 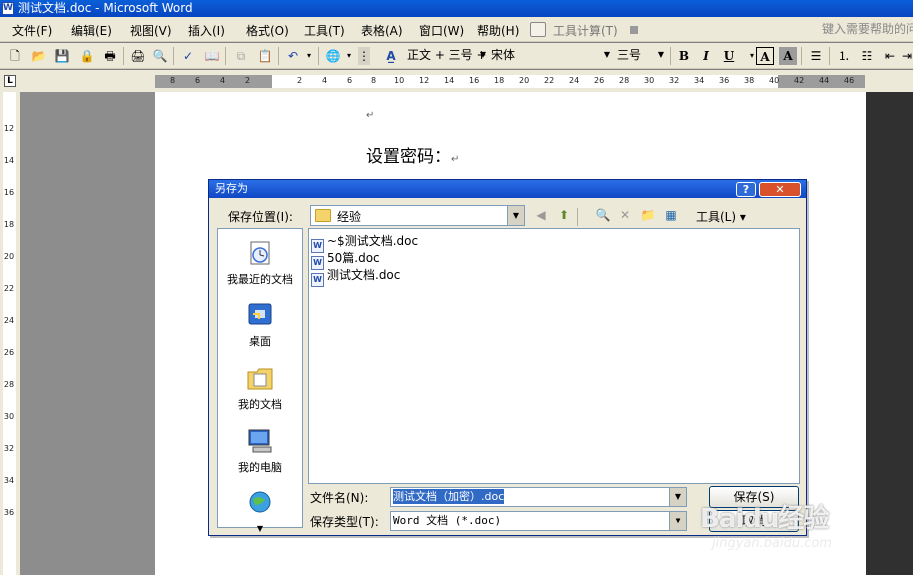 What do you see at coordinates (538, 29) in the screenshot?
I see `calculator-icon` at bounding box center [538, 29].